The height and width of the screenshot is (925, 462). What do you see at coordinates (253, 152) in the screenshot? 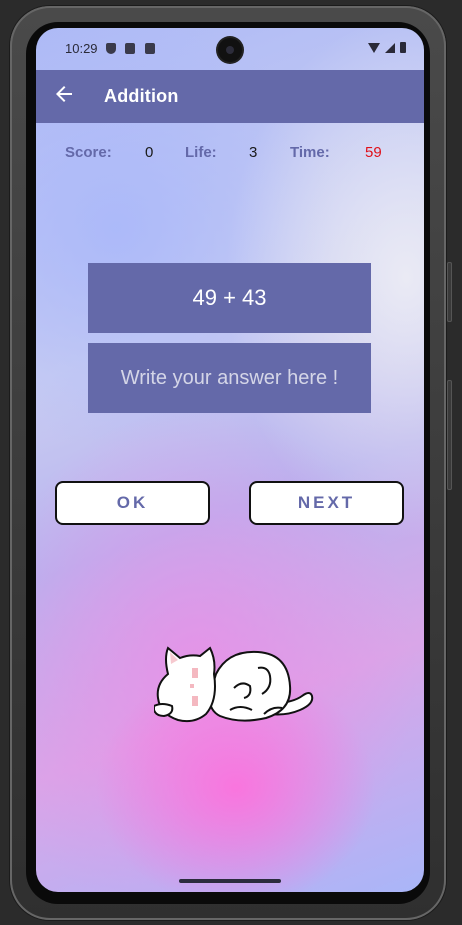
I see `life-value: 3` at bounding box center [253, 152].